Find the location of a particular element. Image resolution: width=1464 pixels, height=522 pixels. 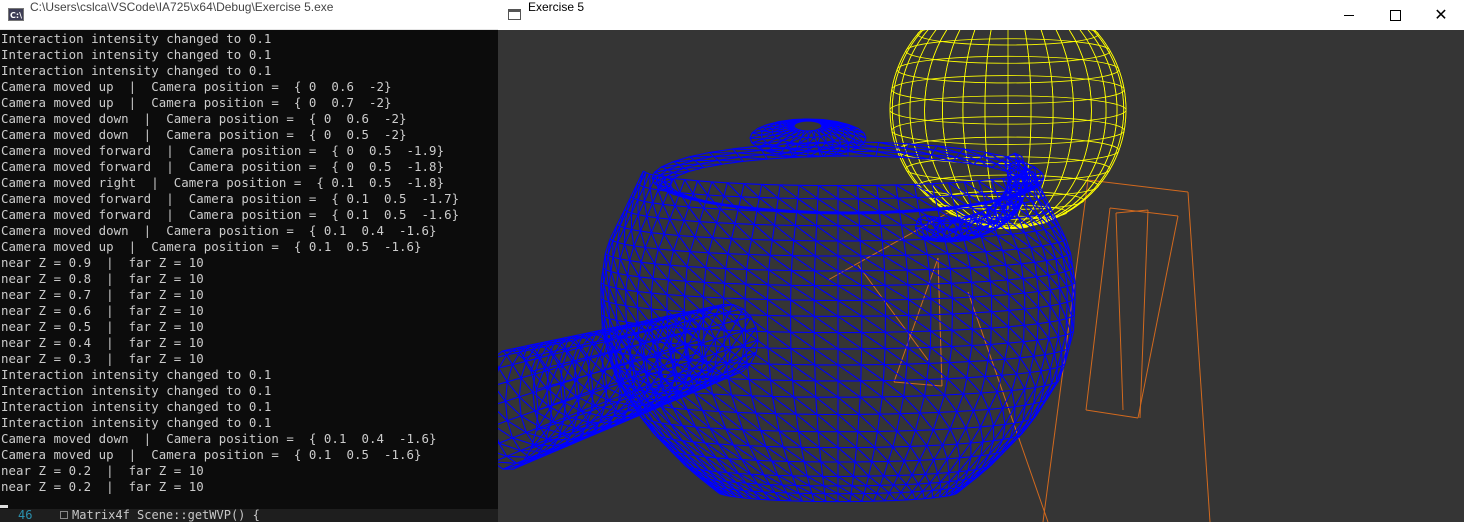

console-line: near Z = 0.5 | far Z = 10 is located at coordinates (102, 326).